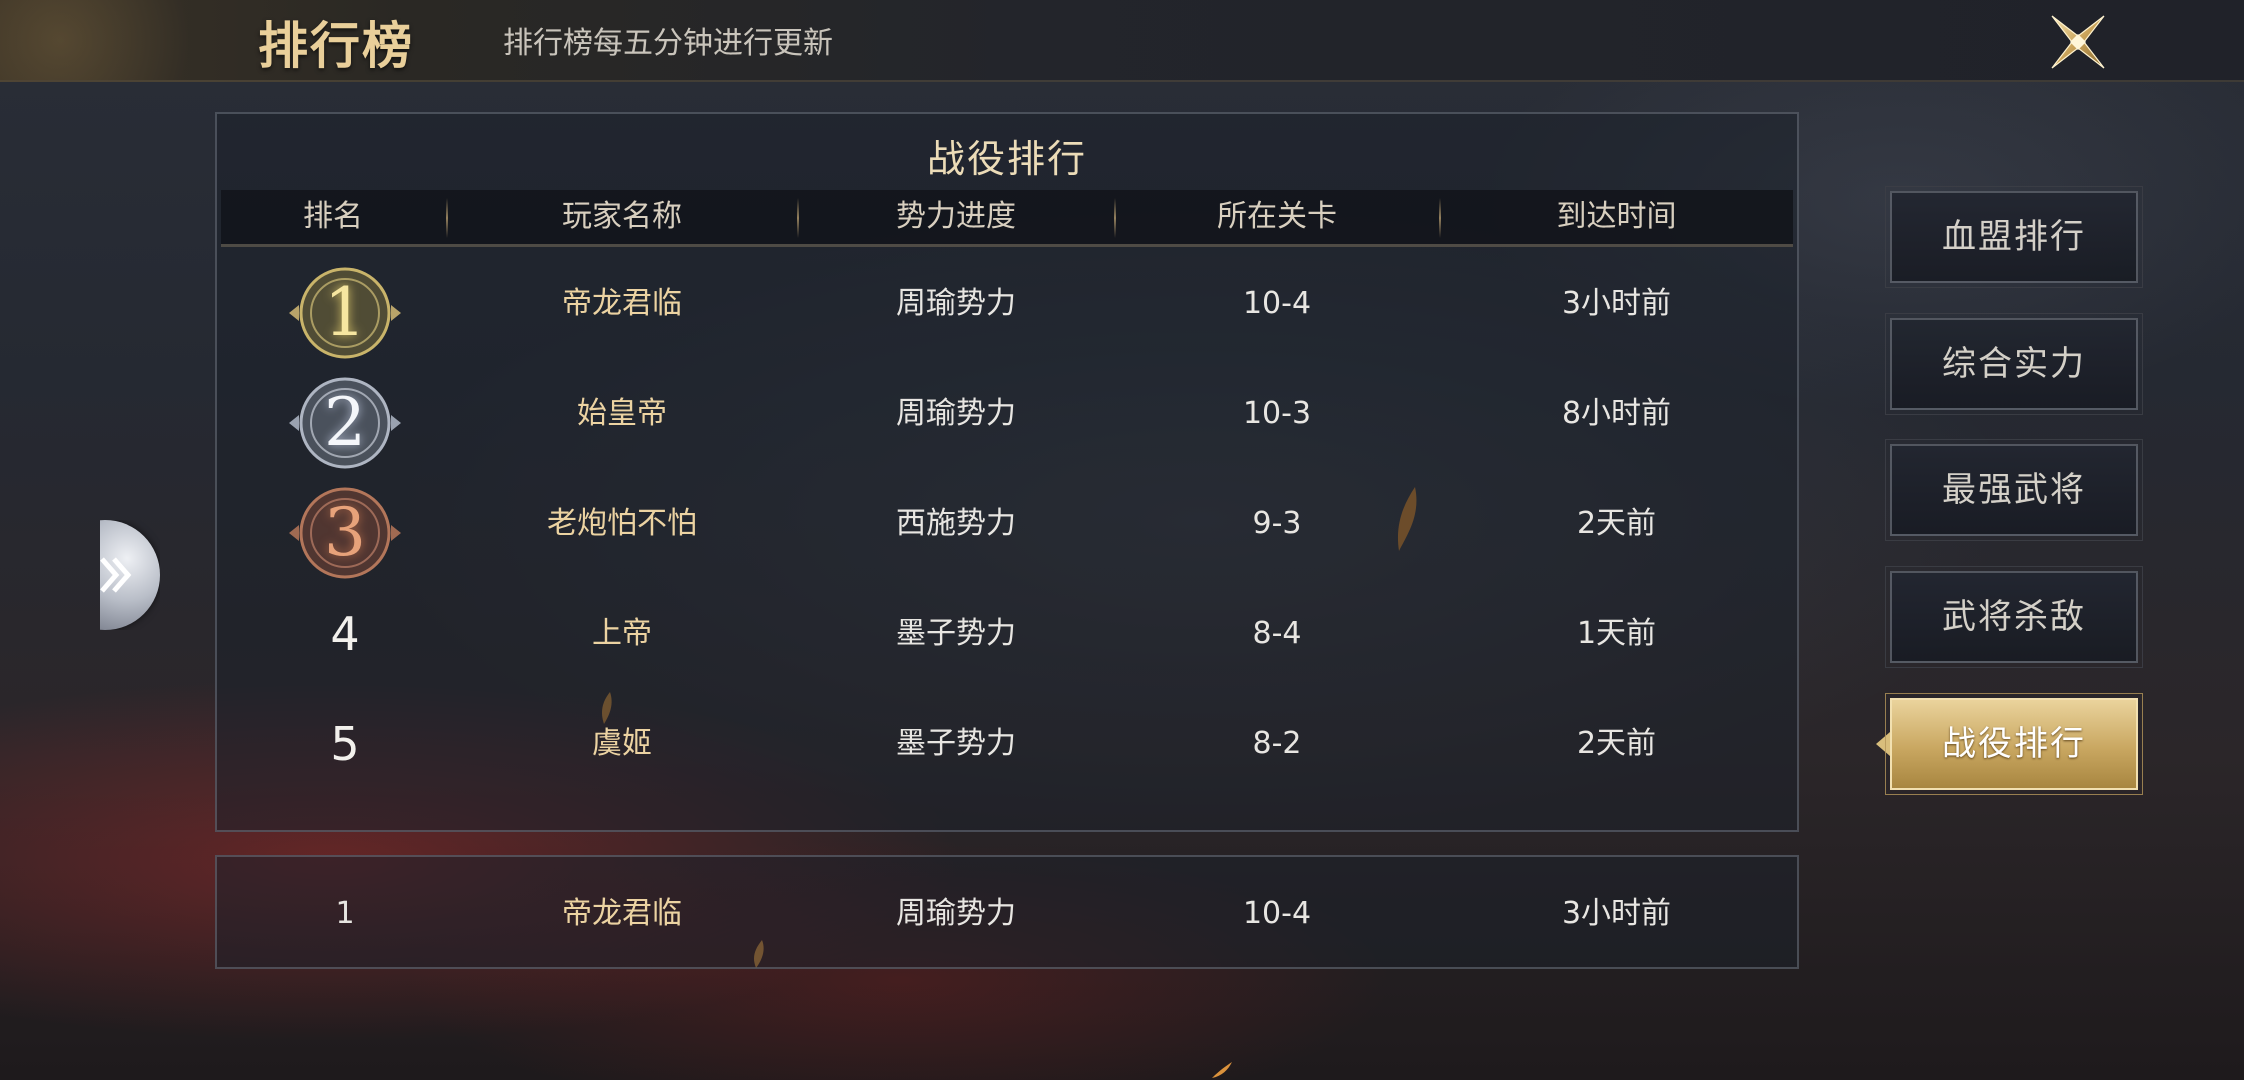 Image resolution: width=2244 pixels, height=1080 pixels. I want to click on rank-number: 1, so click(345, 312).